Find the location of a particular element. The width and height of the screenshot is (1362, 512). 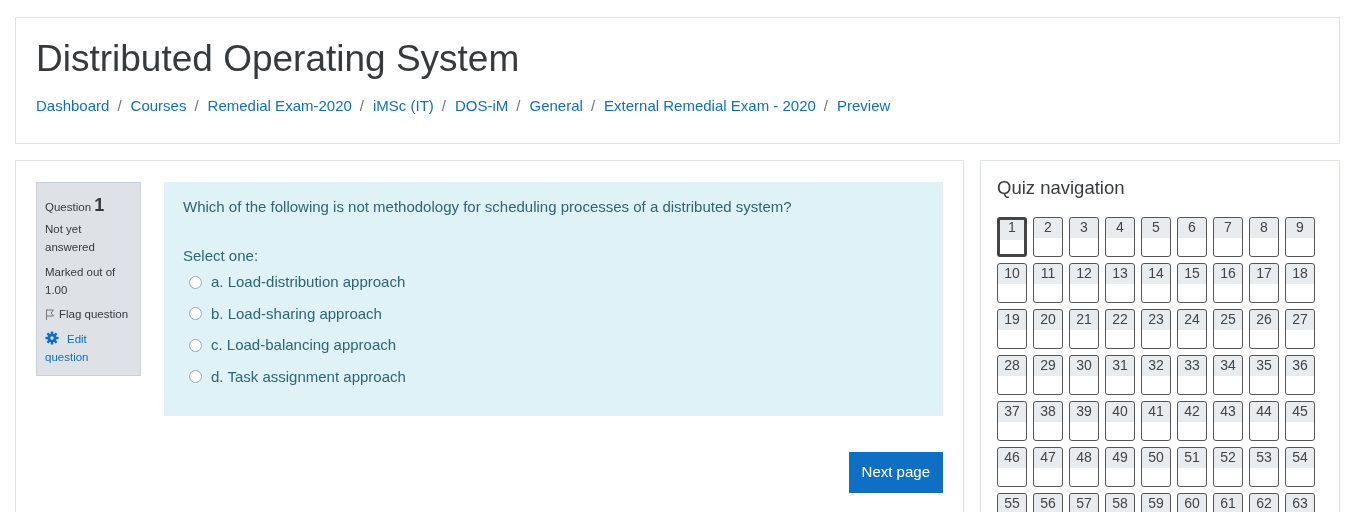

question-nav-button: 54 is located at coordinates (1300, 467).